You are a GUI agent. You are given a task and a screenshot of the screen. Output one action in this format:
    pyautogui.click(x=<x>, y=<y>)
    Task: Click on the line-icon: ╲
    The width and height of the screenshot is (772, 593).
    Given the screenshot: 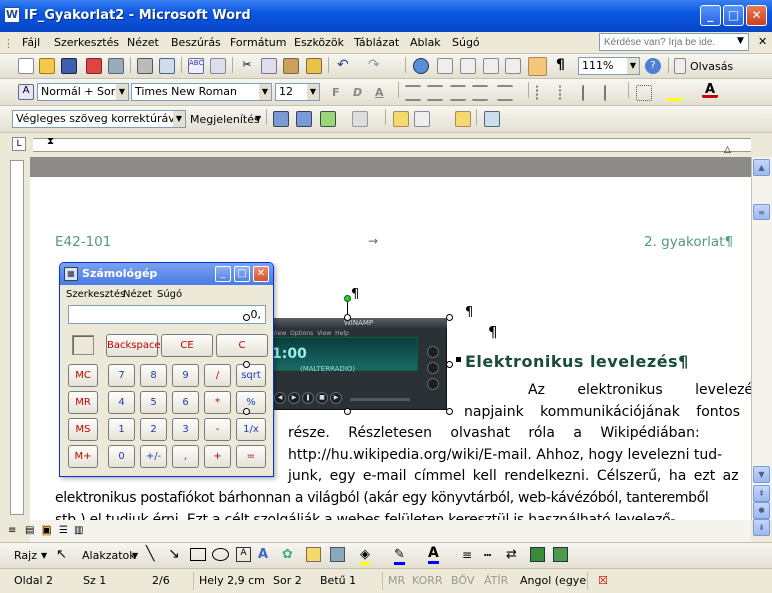 What is the action you would take?
    pyautogui.click(x=150, y=554)
    